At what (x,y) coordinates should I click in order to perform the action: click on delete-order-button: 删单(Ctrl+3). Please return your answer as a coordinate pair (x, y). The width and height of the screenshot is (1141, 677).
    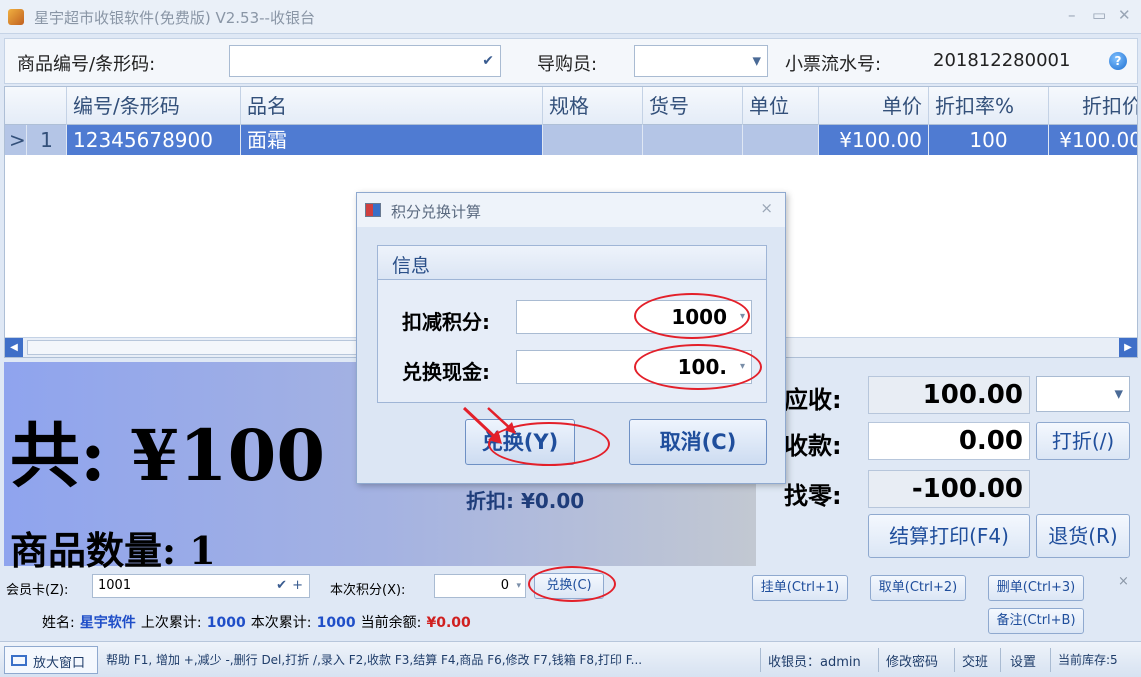
    Looking at the image, I should click on (1036, 588).